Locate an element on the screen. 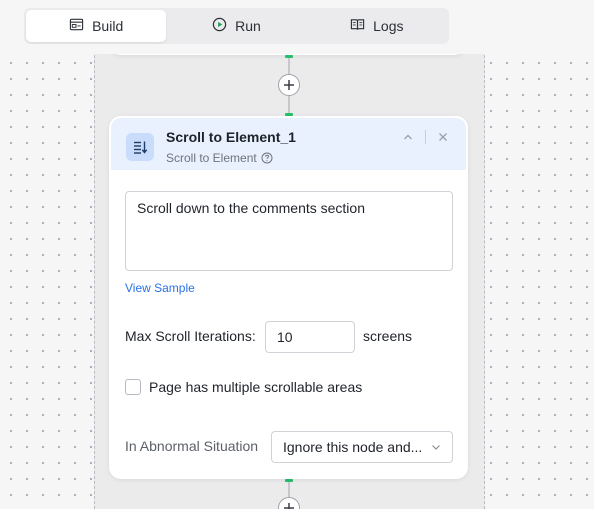  tab-logs: Logs is located at coordinates (377, 26).